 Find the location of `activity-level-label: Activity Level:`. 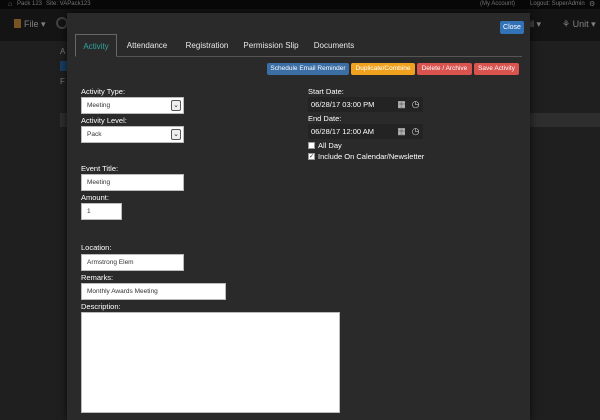

activity-level-label: Activity Level: is located at coordinates (104, 120).